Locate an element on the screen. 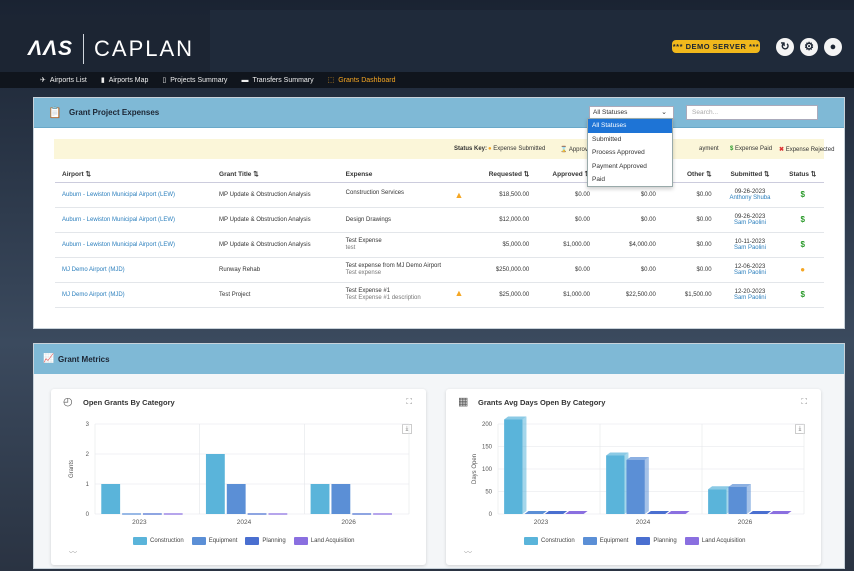 Image resolution: width=854 pixels, height=571 pixels. status-option: Paid is located at coordinates (630, 180).